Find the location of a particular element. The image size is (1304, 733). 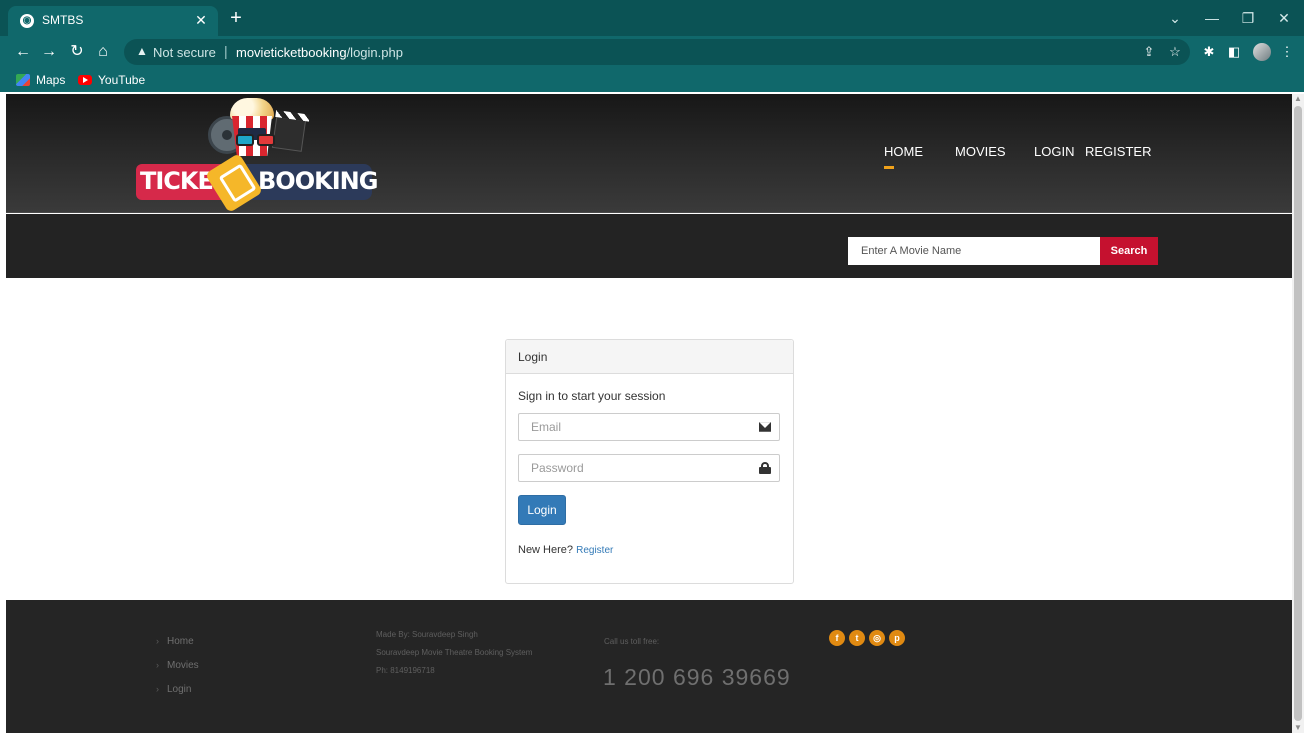

logo-text-left: TICKE is located at coordinates (177, 181).